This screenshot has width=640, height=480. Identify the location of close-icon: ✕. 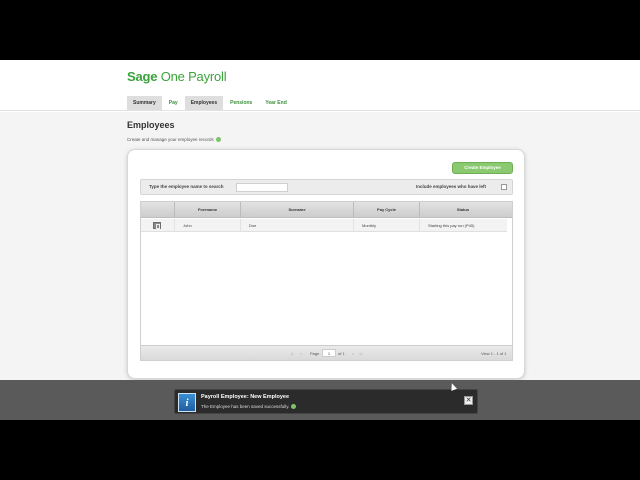
(468, 400).